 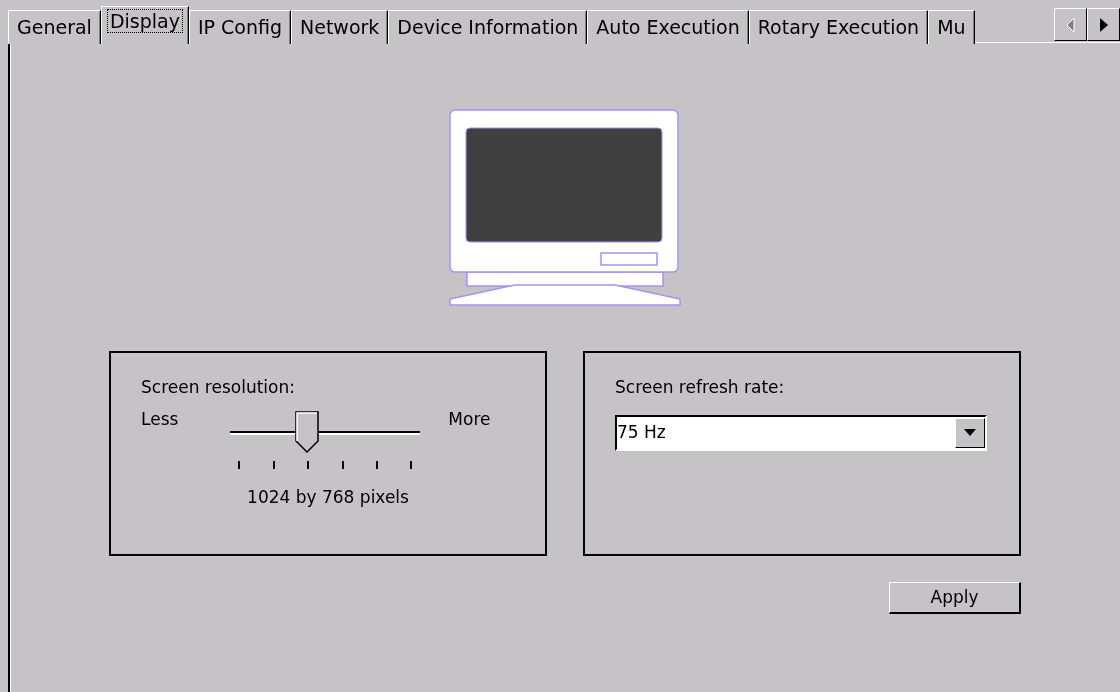 I want to click on group-label: Screen refresh rate:, so click(x=700, y=387).